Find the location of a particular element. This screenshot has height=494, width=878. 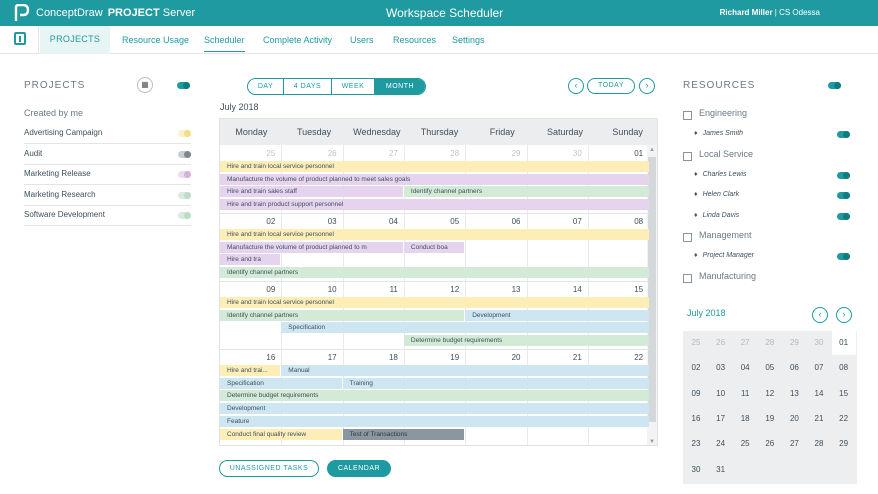

task-bar: Hire and tra is located at coordinates (250, 260).